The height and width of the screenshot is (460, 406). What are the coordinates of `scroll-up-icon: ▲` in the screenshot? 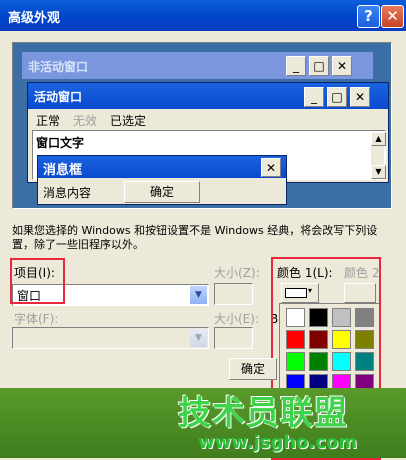 It's located at (378, 139).